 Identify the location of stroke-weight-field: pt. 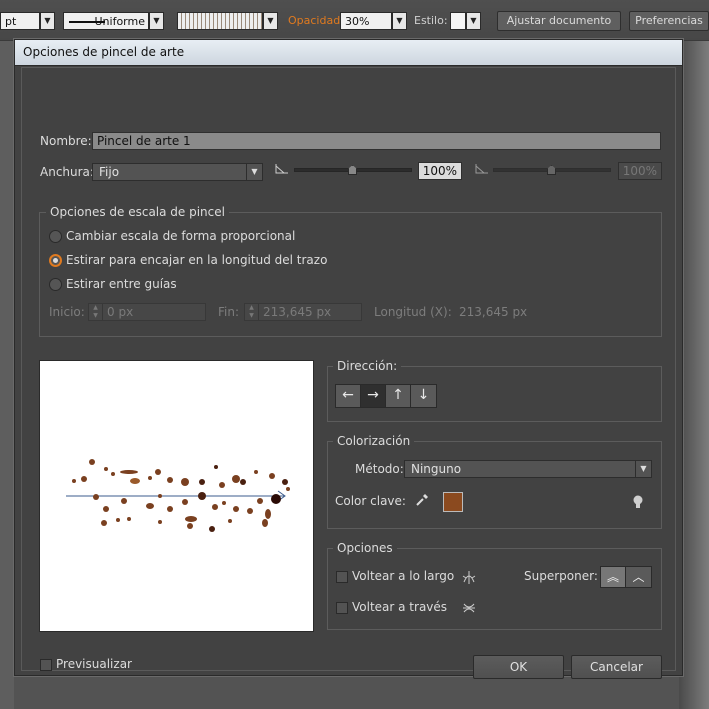
(20, 21).